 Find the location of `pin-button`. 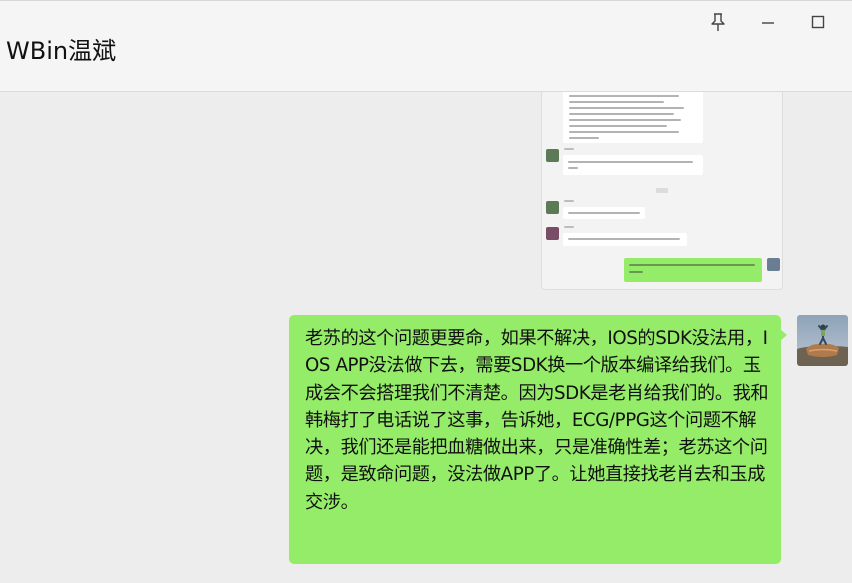

pin-button is located at coordinates (718, 22).